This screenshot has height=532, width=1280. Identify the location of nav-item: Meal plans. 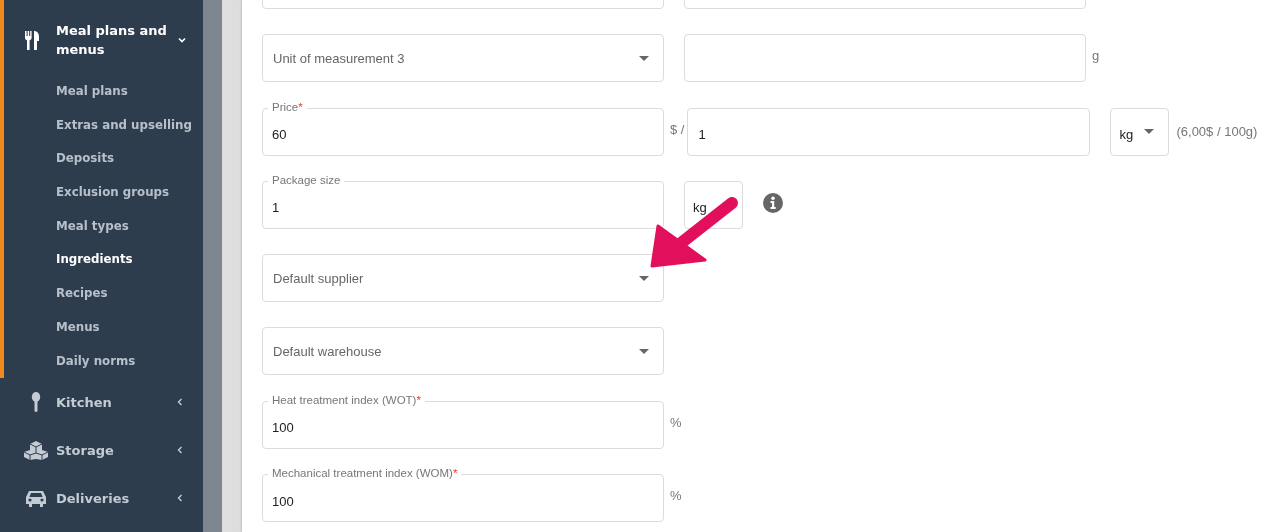
(129, 92).